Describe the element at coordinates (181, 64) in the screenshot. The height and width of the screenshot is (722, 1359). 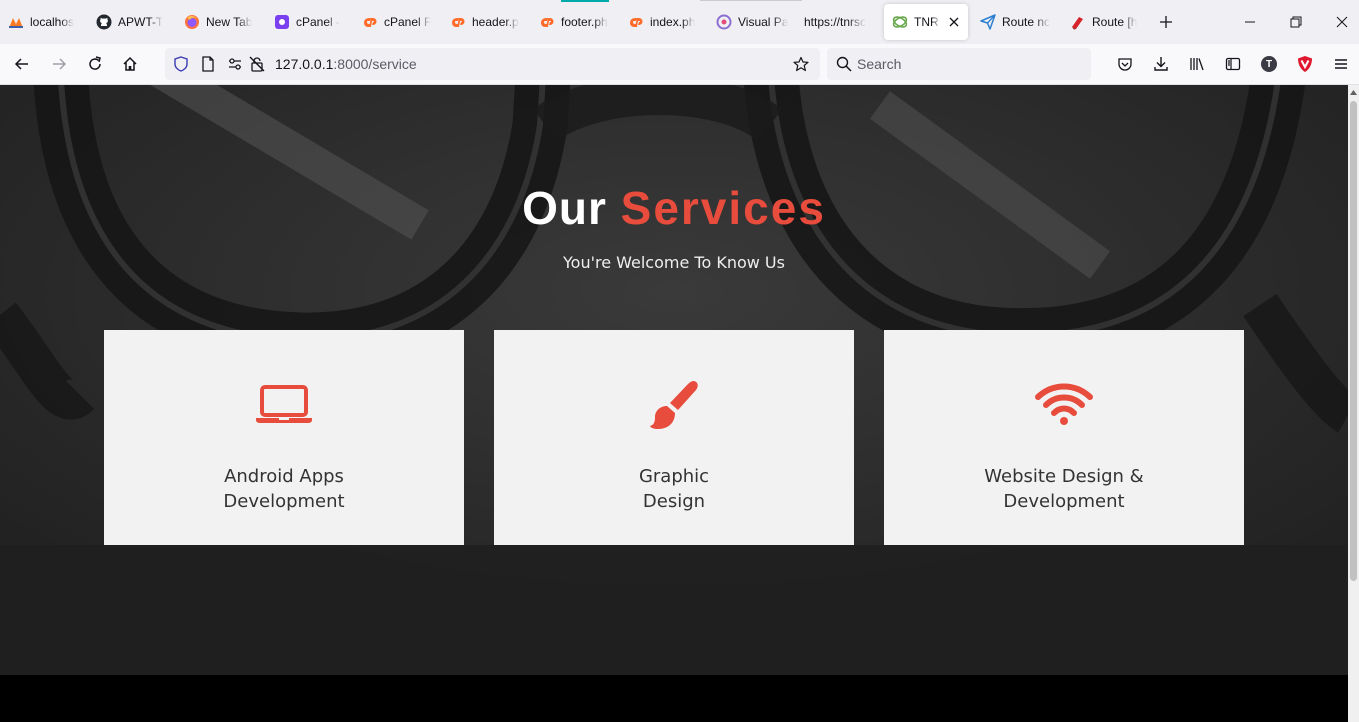
I see `tracking-shield-icon` at that location.